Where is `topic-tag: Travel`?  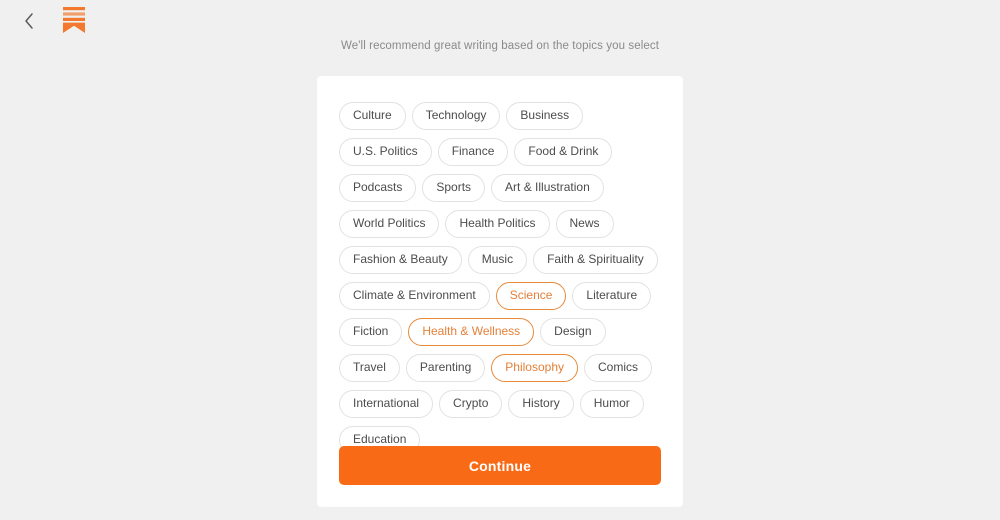
topic-tag: Travel is located at coordinates (369, 368).